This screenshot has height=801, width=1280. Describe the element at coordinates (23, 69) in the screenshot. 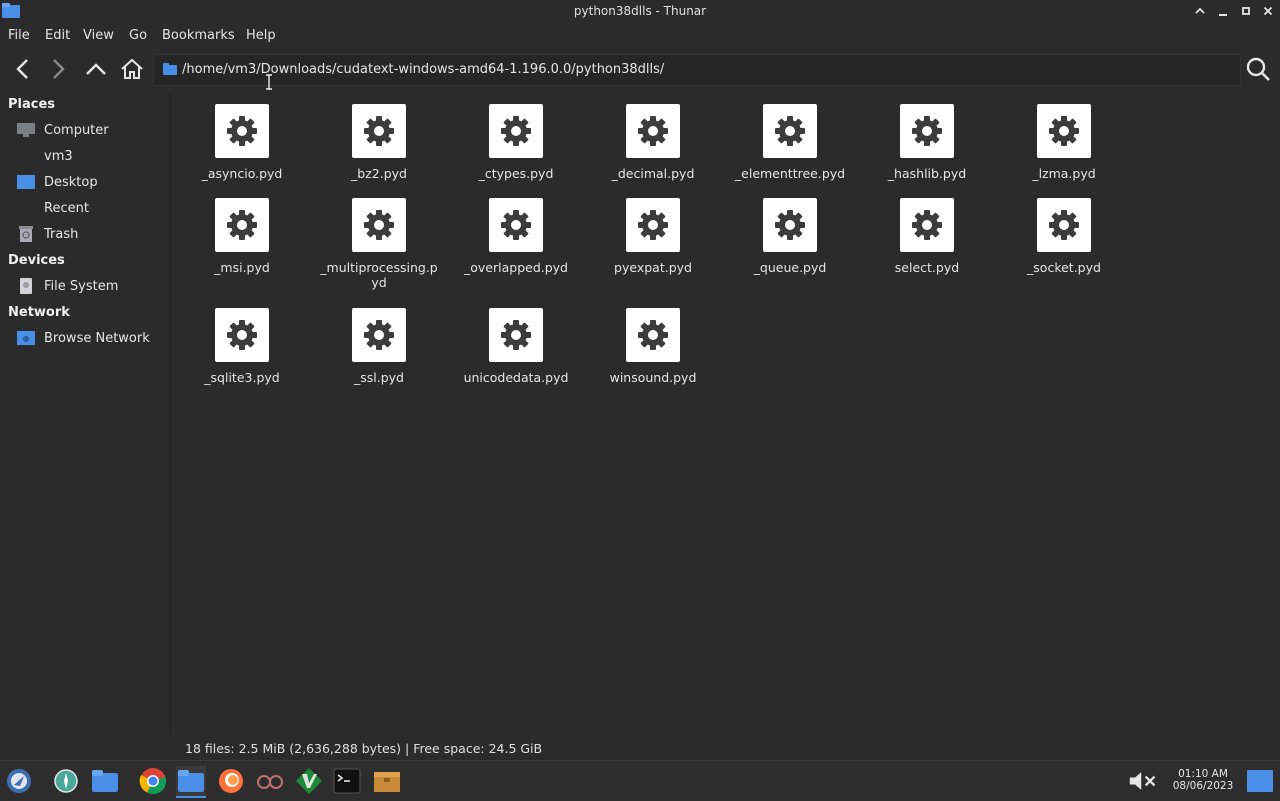

I see `back-button` at that location.